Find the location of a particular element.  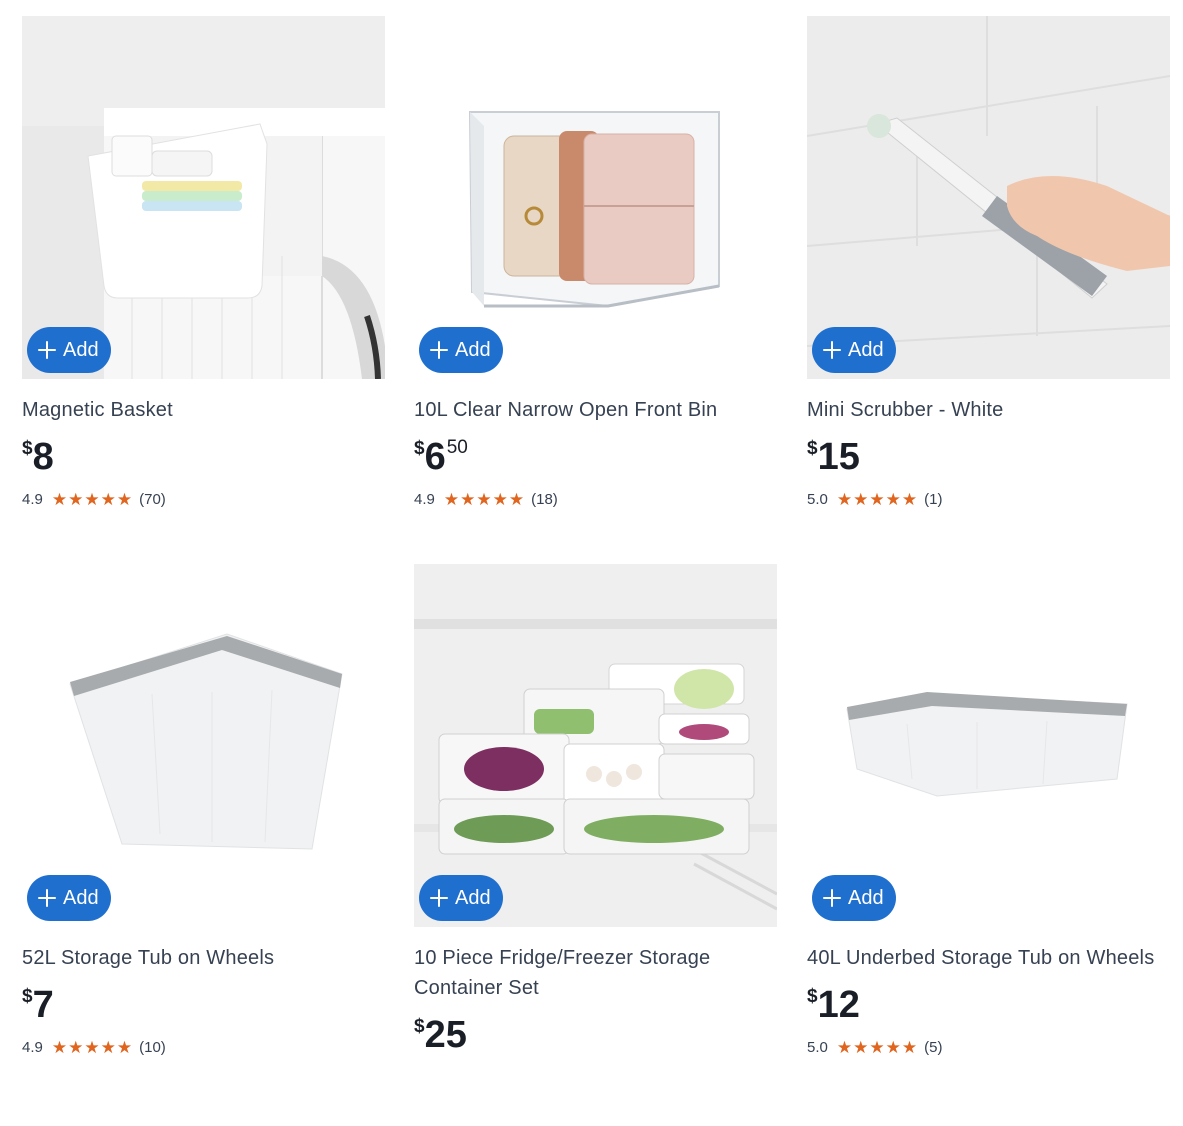

storage-tub-image is located at coordinates (203, 745).